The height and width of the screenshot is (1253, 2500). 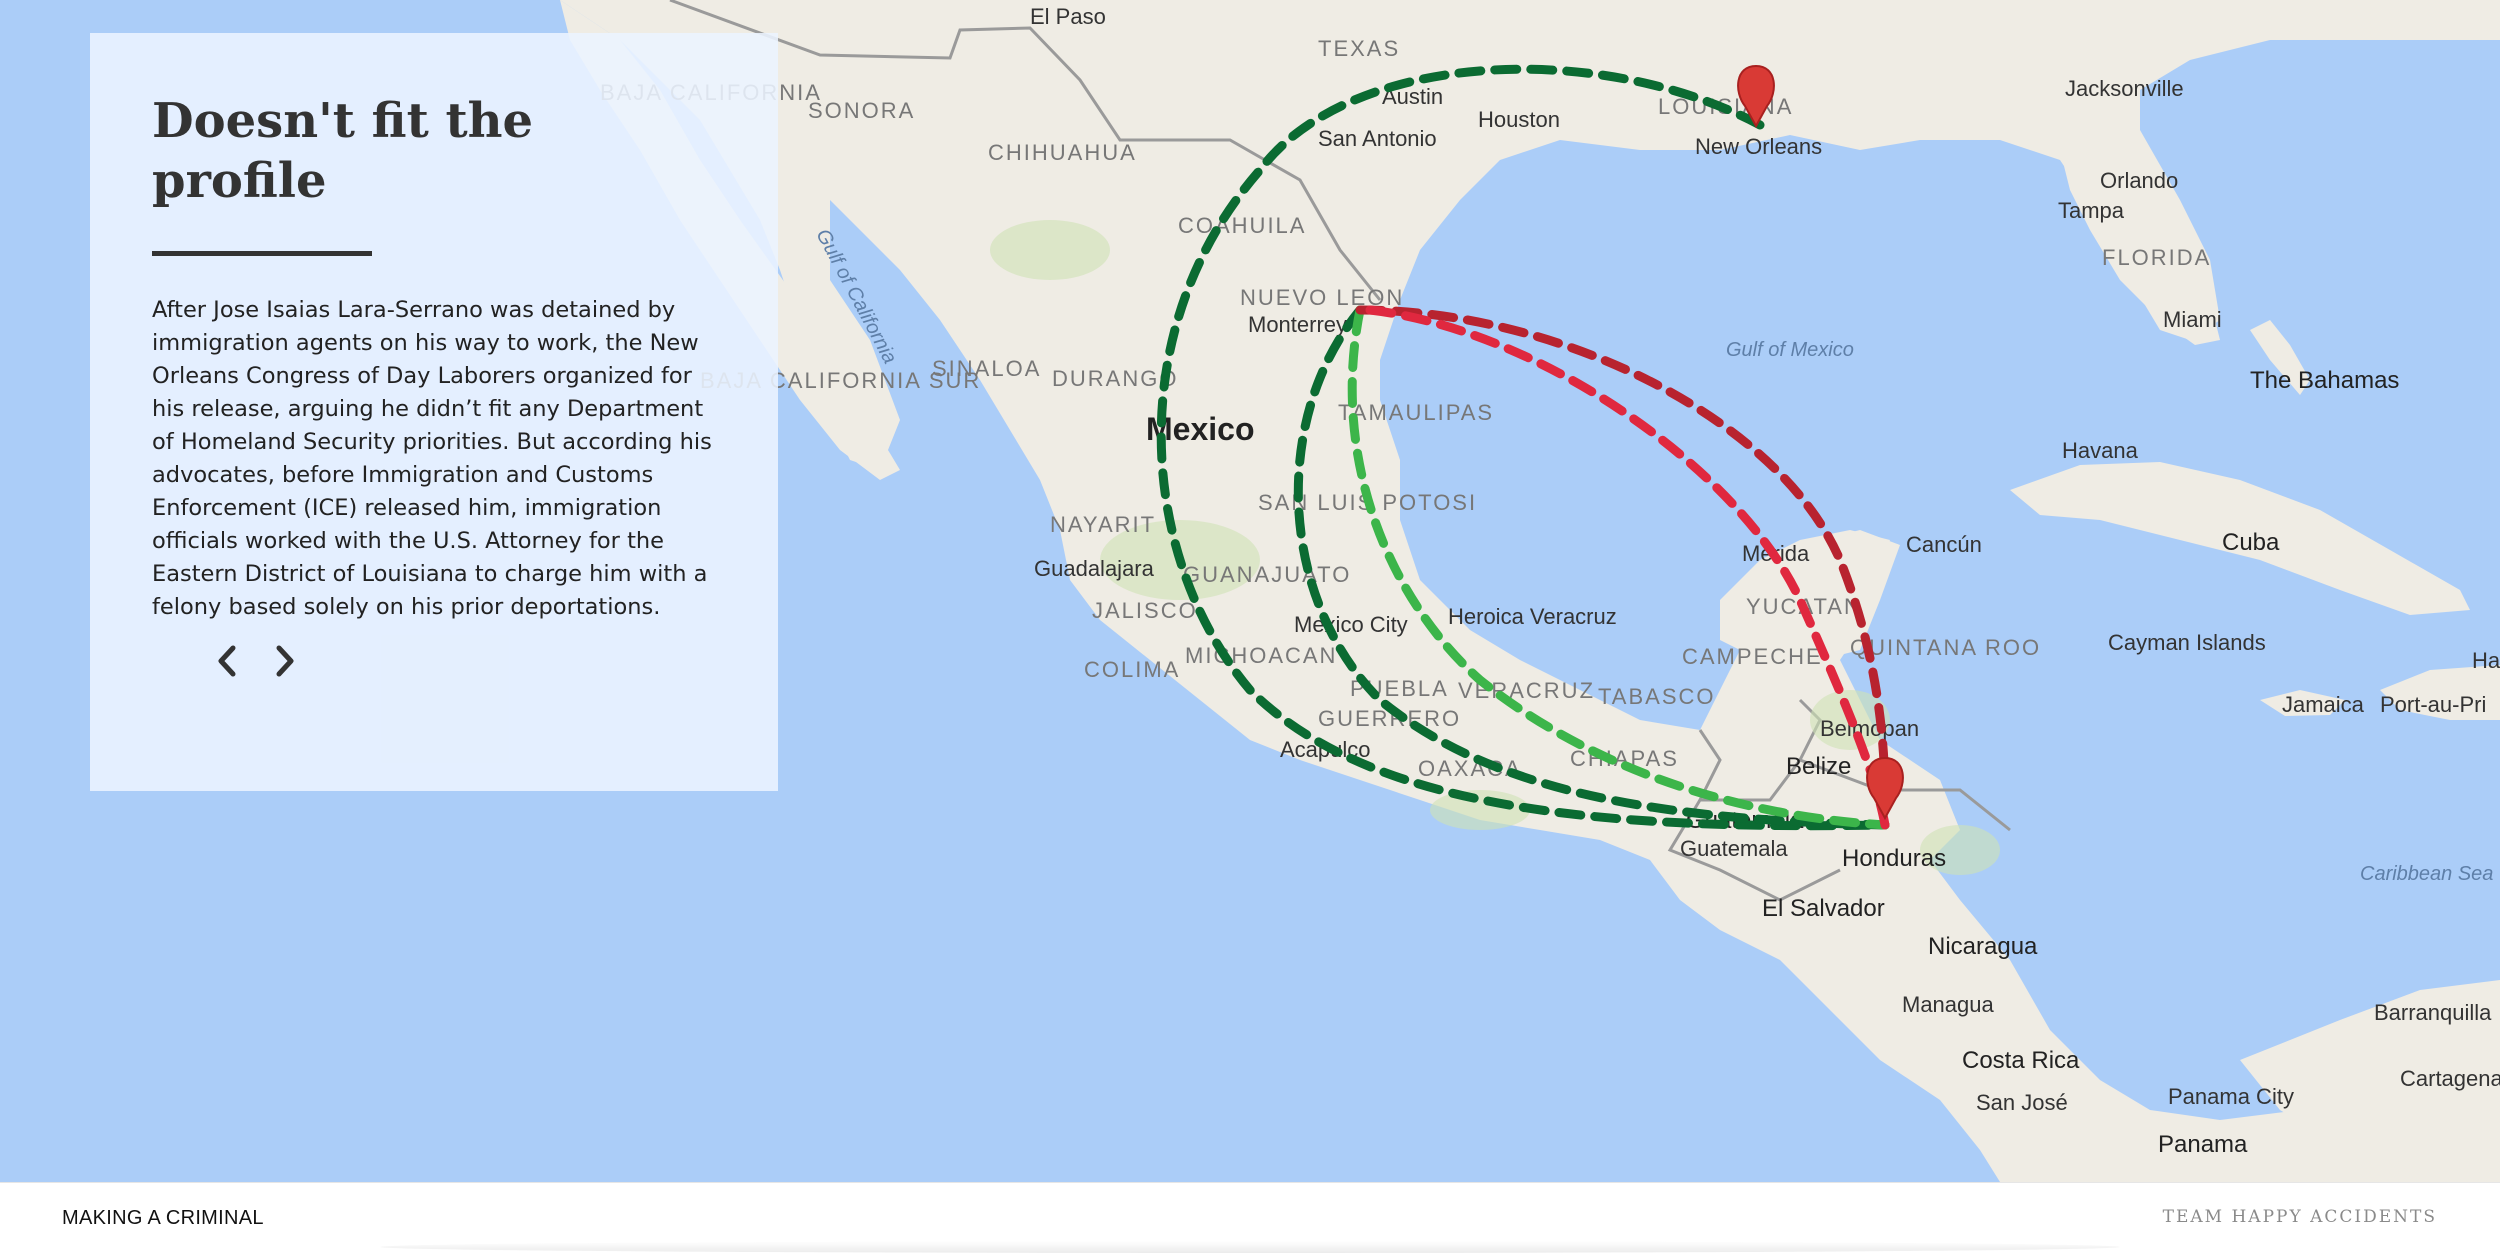 I want to click on label-the-bahamas: The Bahamas, so click(x=2324, y=380).